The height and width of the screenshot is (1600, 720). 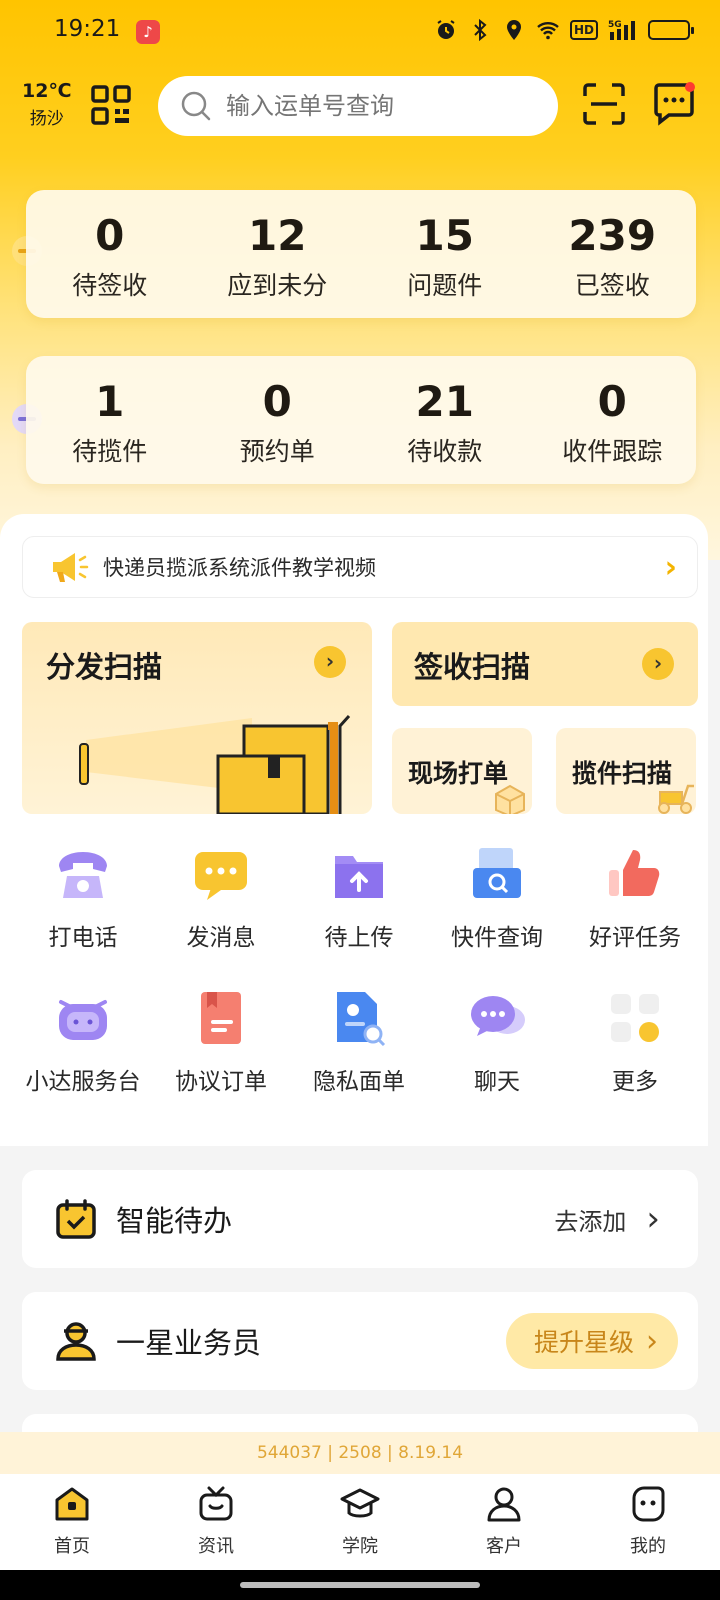 I want to click on stat-pending-payment: 21 待收款, so click(x=445, y=420).